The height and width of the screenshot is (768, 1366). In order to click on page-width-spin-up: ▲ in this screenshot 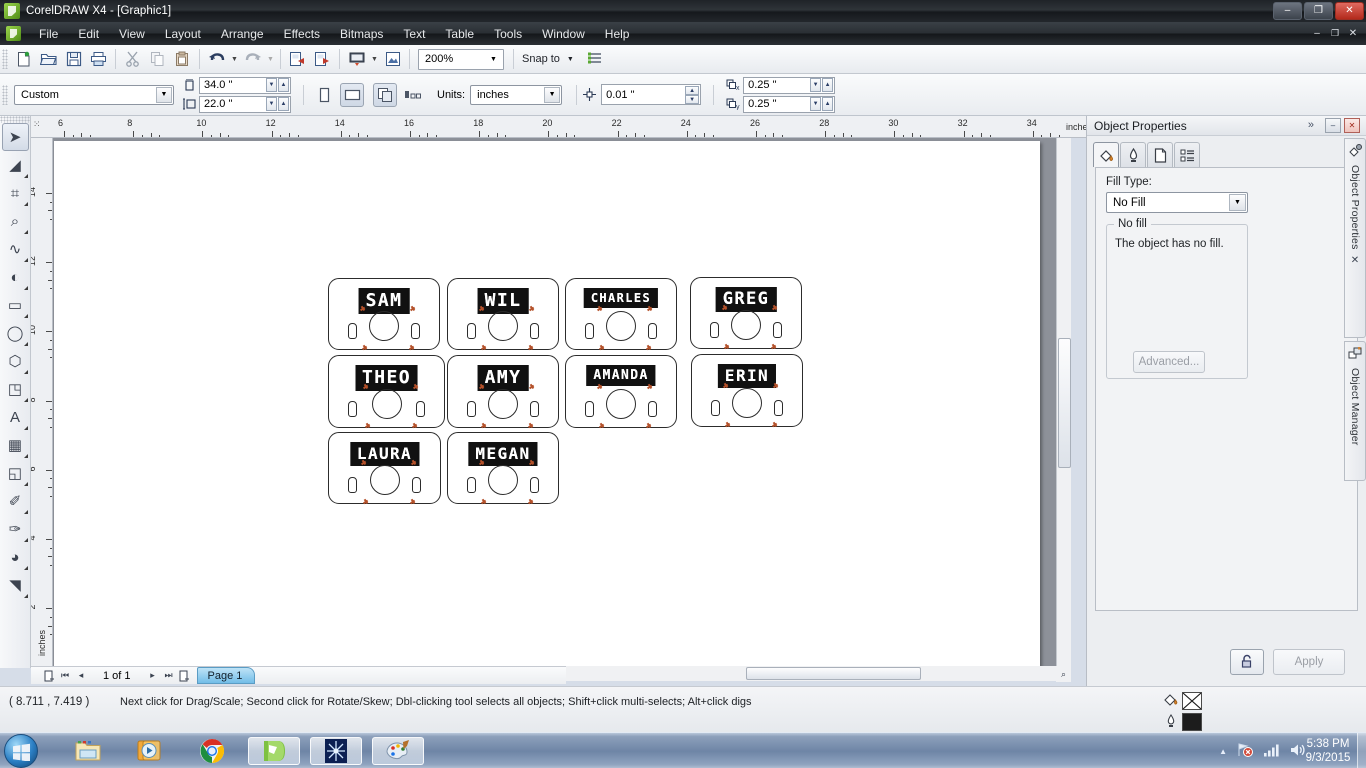, I will do `click(283, 84)`.